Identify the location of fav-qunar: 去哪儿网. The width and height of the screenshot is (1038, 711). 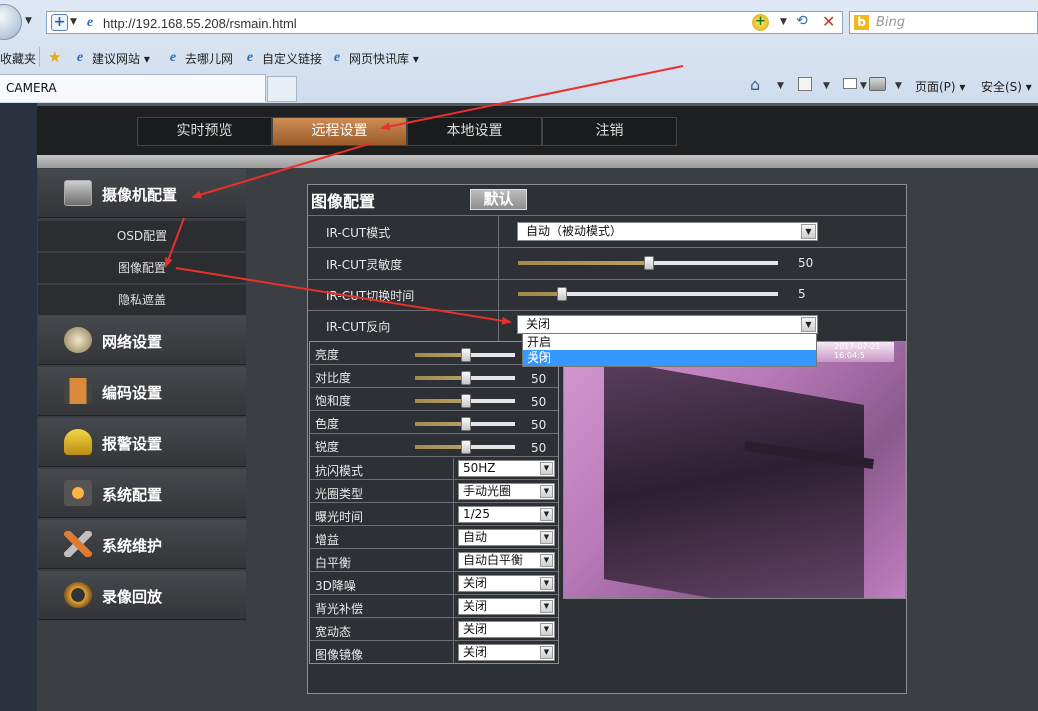
(209, 58).